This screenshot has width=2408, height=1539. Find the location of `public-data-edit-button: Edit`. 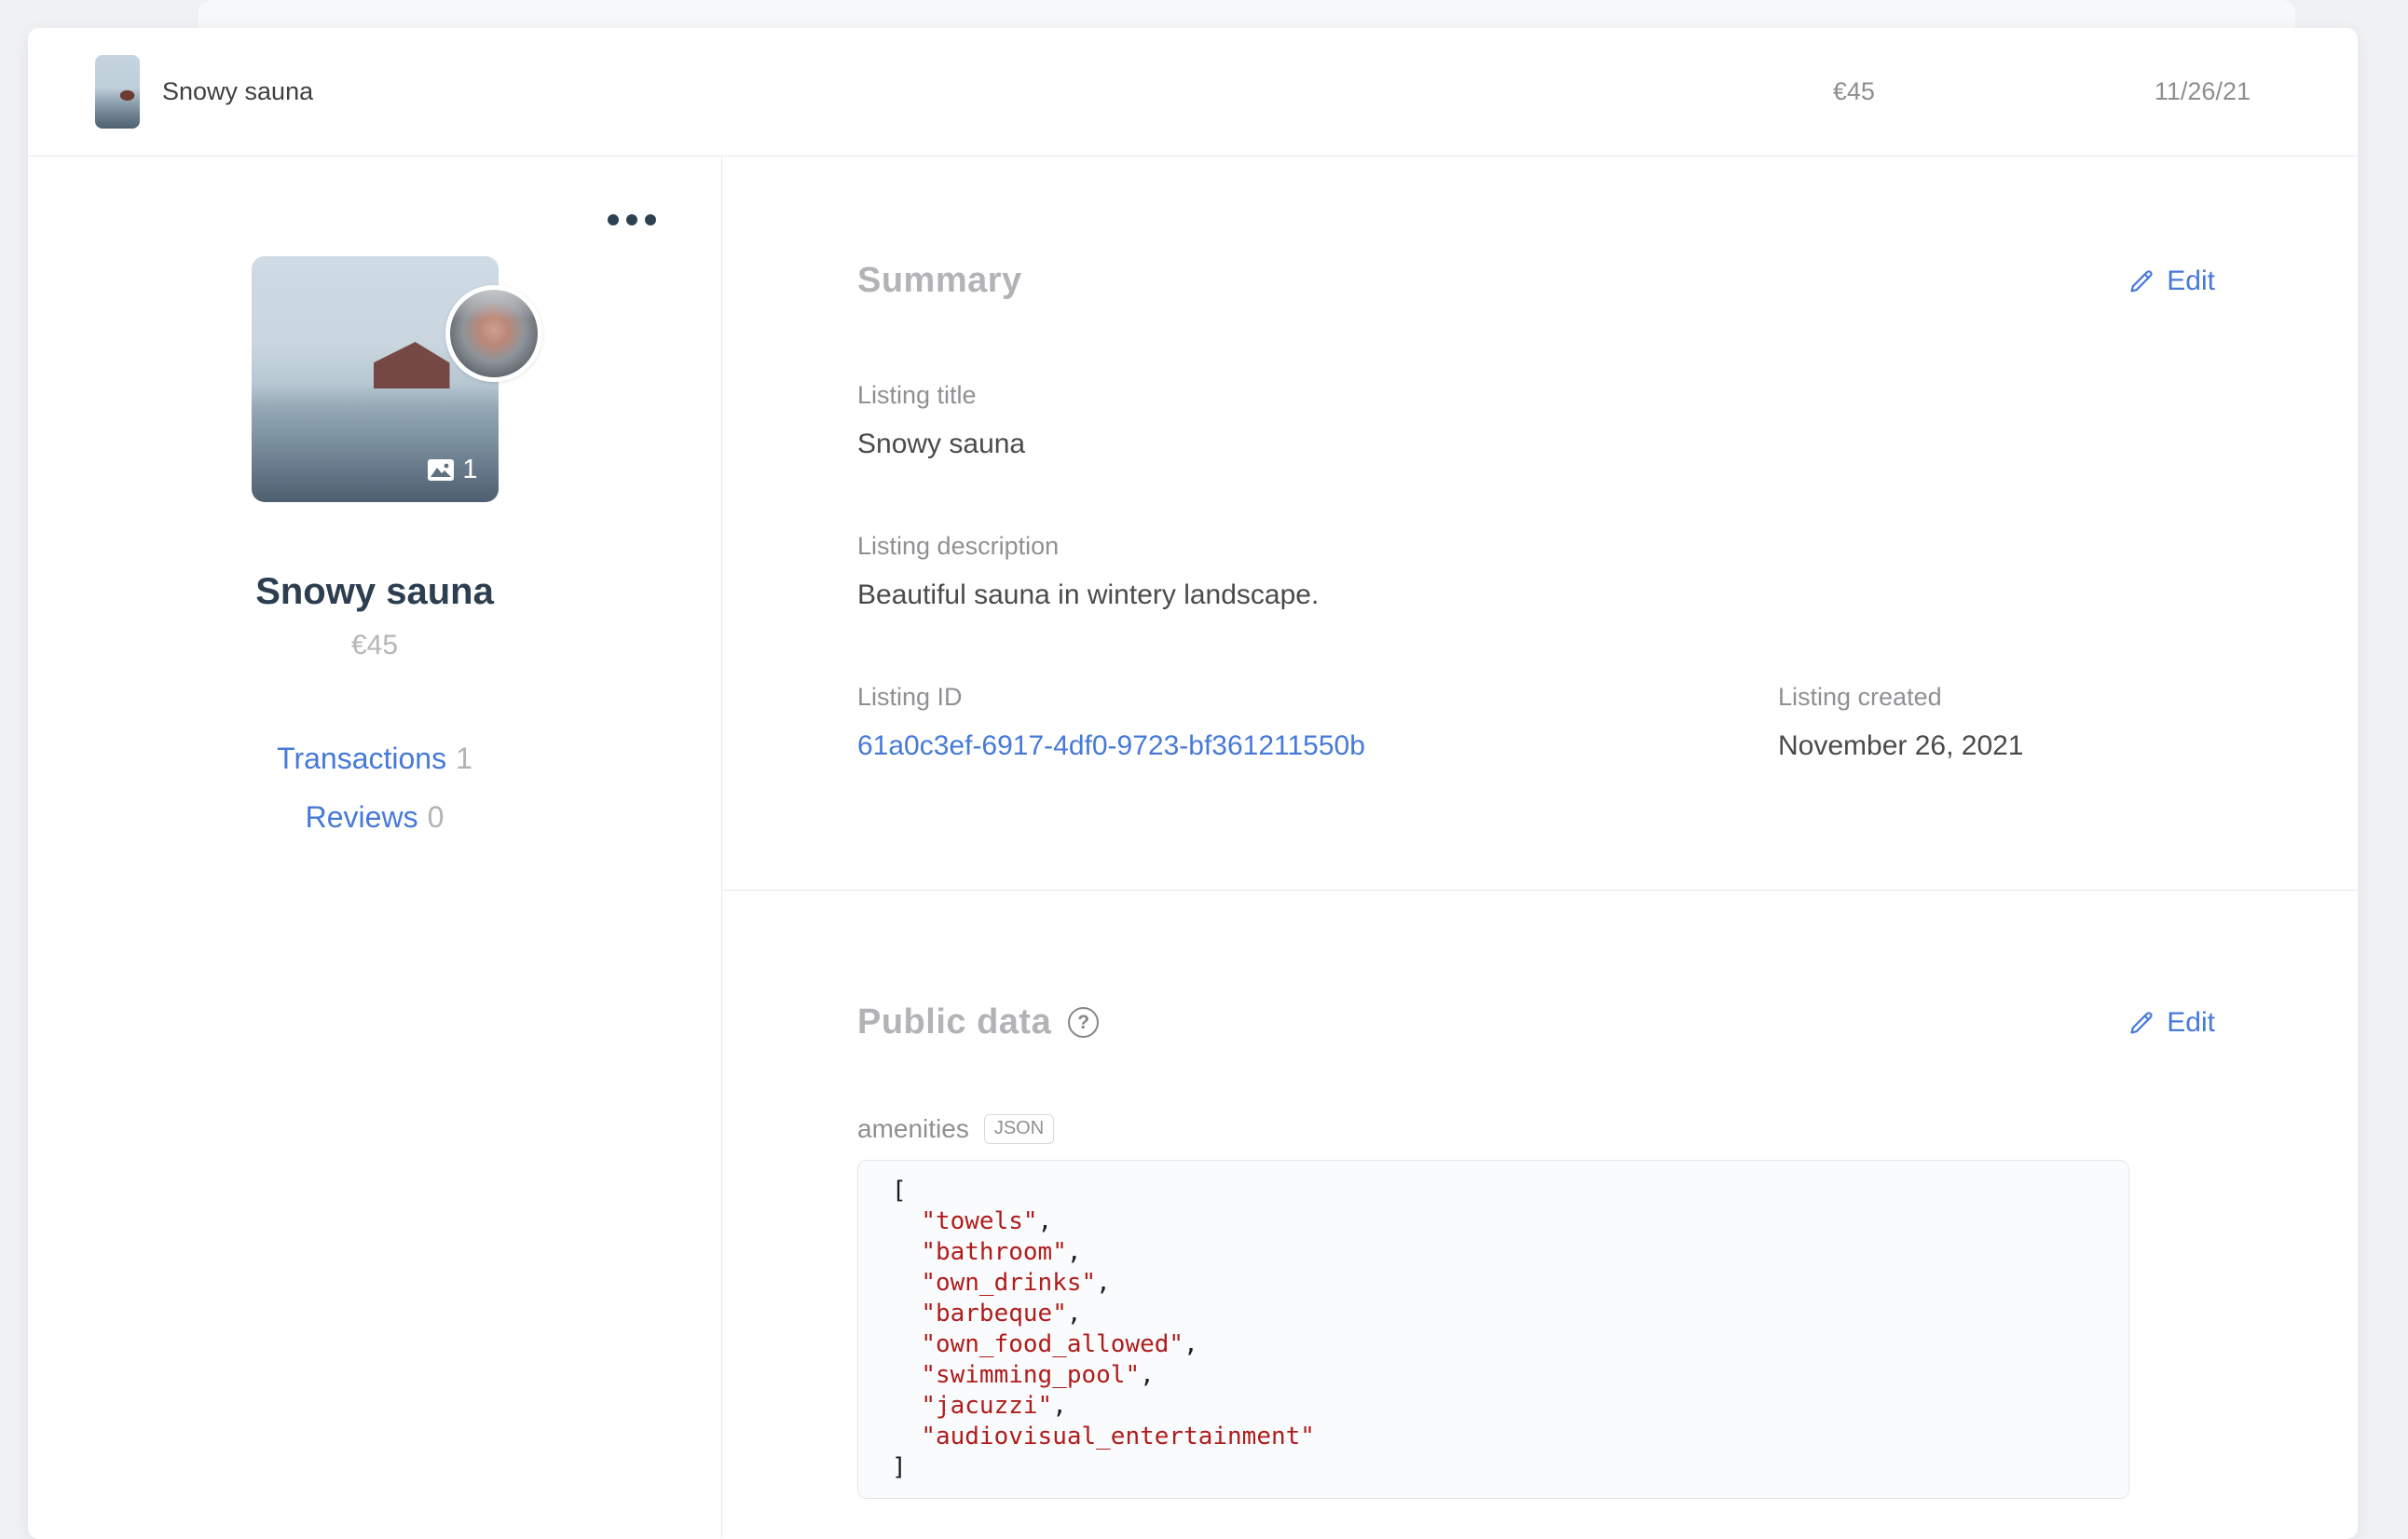

public-data-edit-button: Edit is located at coordinates (2171, 1023).